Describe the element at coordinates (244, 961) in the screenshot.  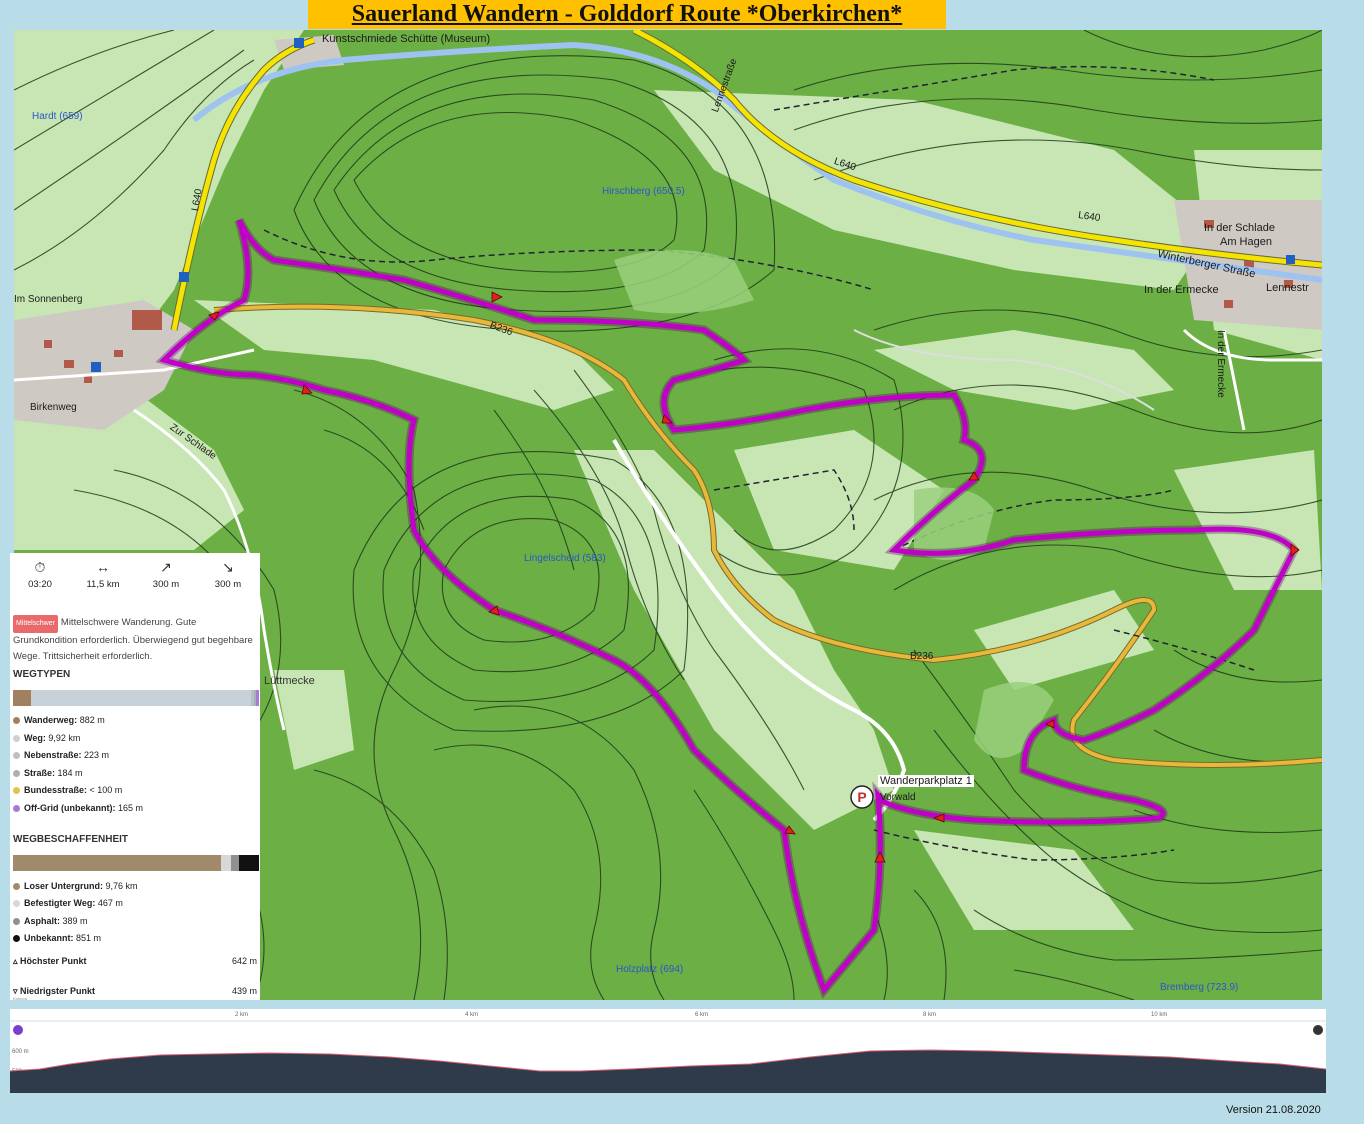
I see `highest-point-value: 642 m` at that location.